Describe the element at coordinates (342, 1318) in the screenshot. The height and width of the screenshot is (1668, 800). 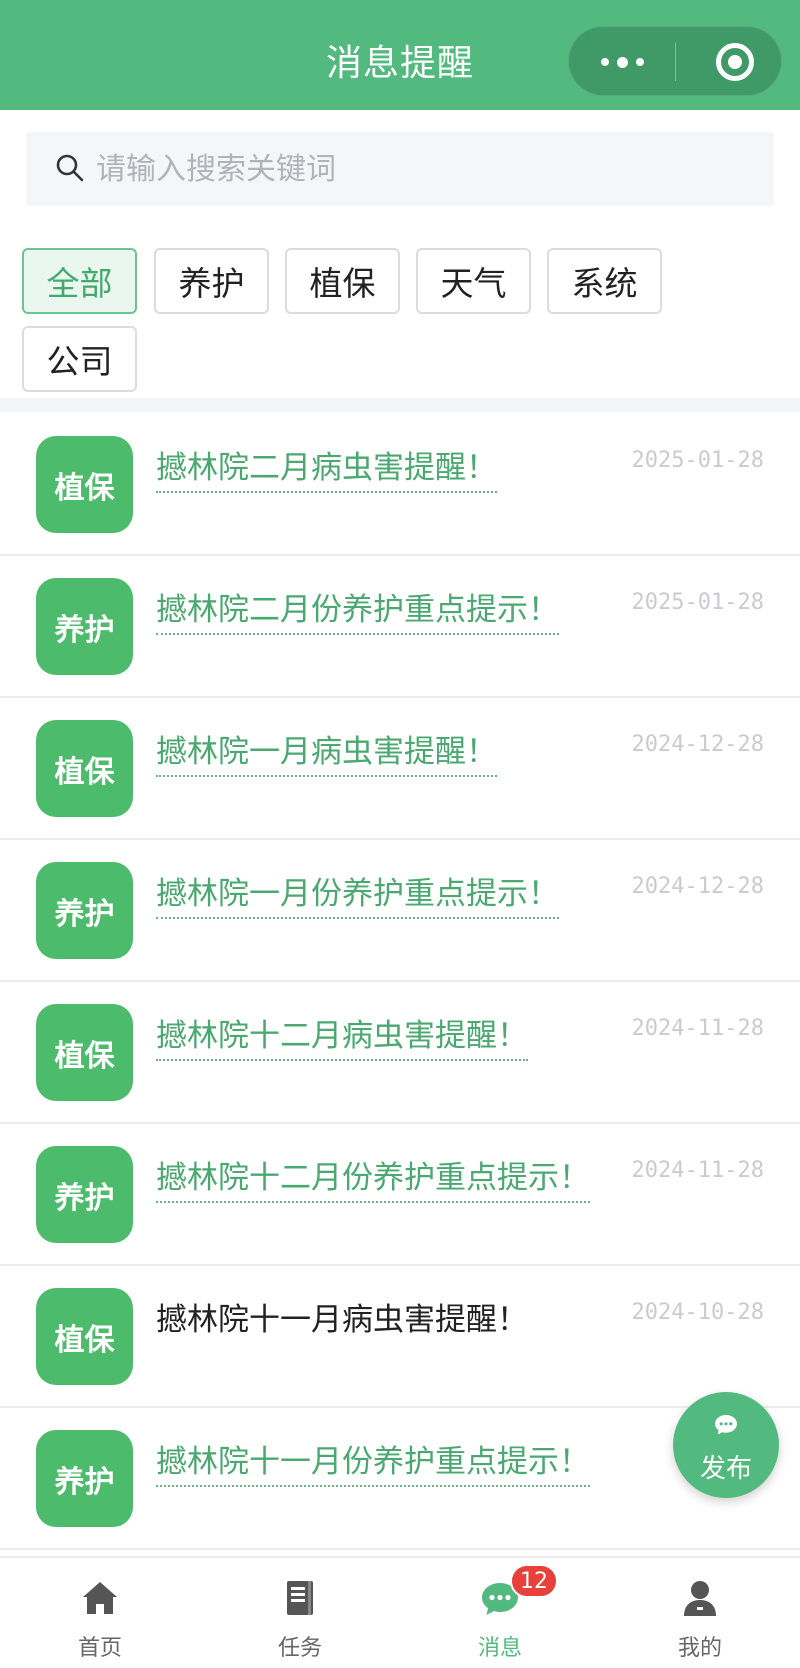
I see `message-title: 撼林院十一月病虫害提醒！` at that location.